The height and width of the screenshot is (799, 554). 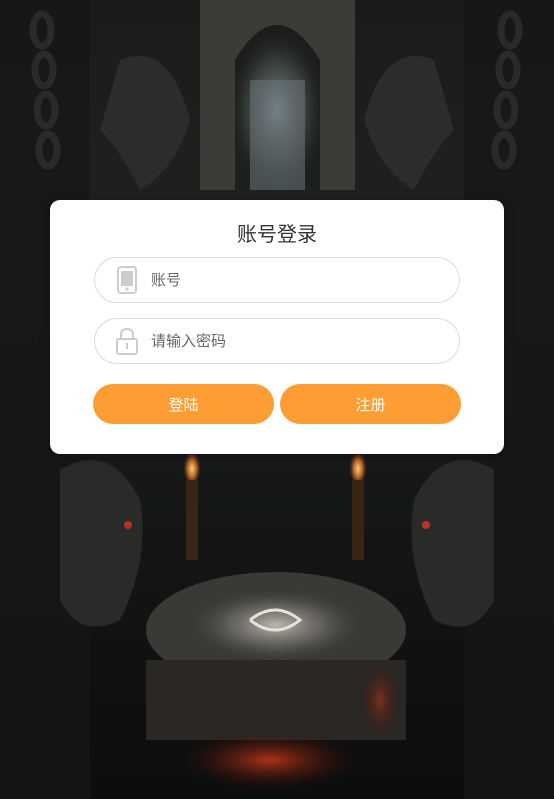 What do you see at coordinates (296, 341) in the screenshot?
I see `password-input` at bounding box center [296, 341].